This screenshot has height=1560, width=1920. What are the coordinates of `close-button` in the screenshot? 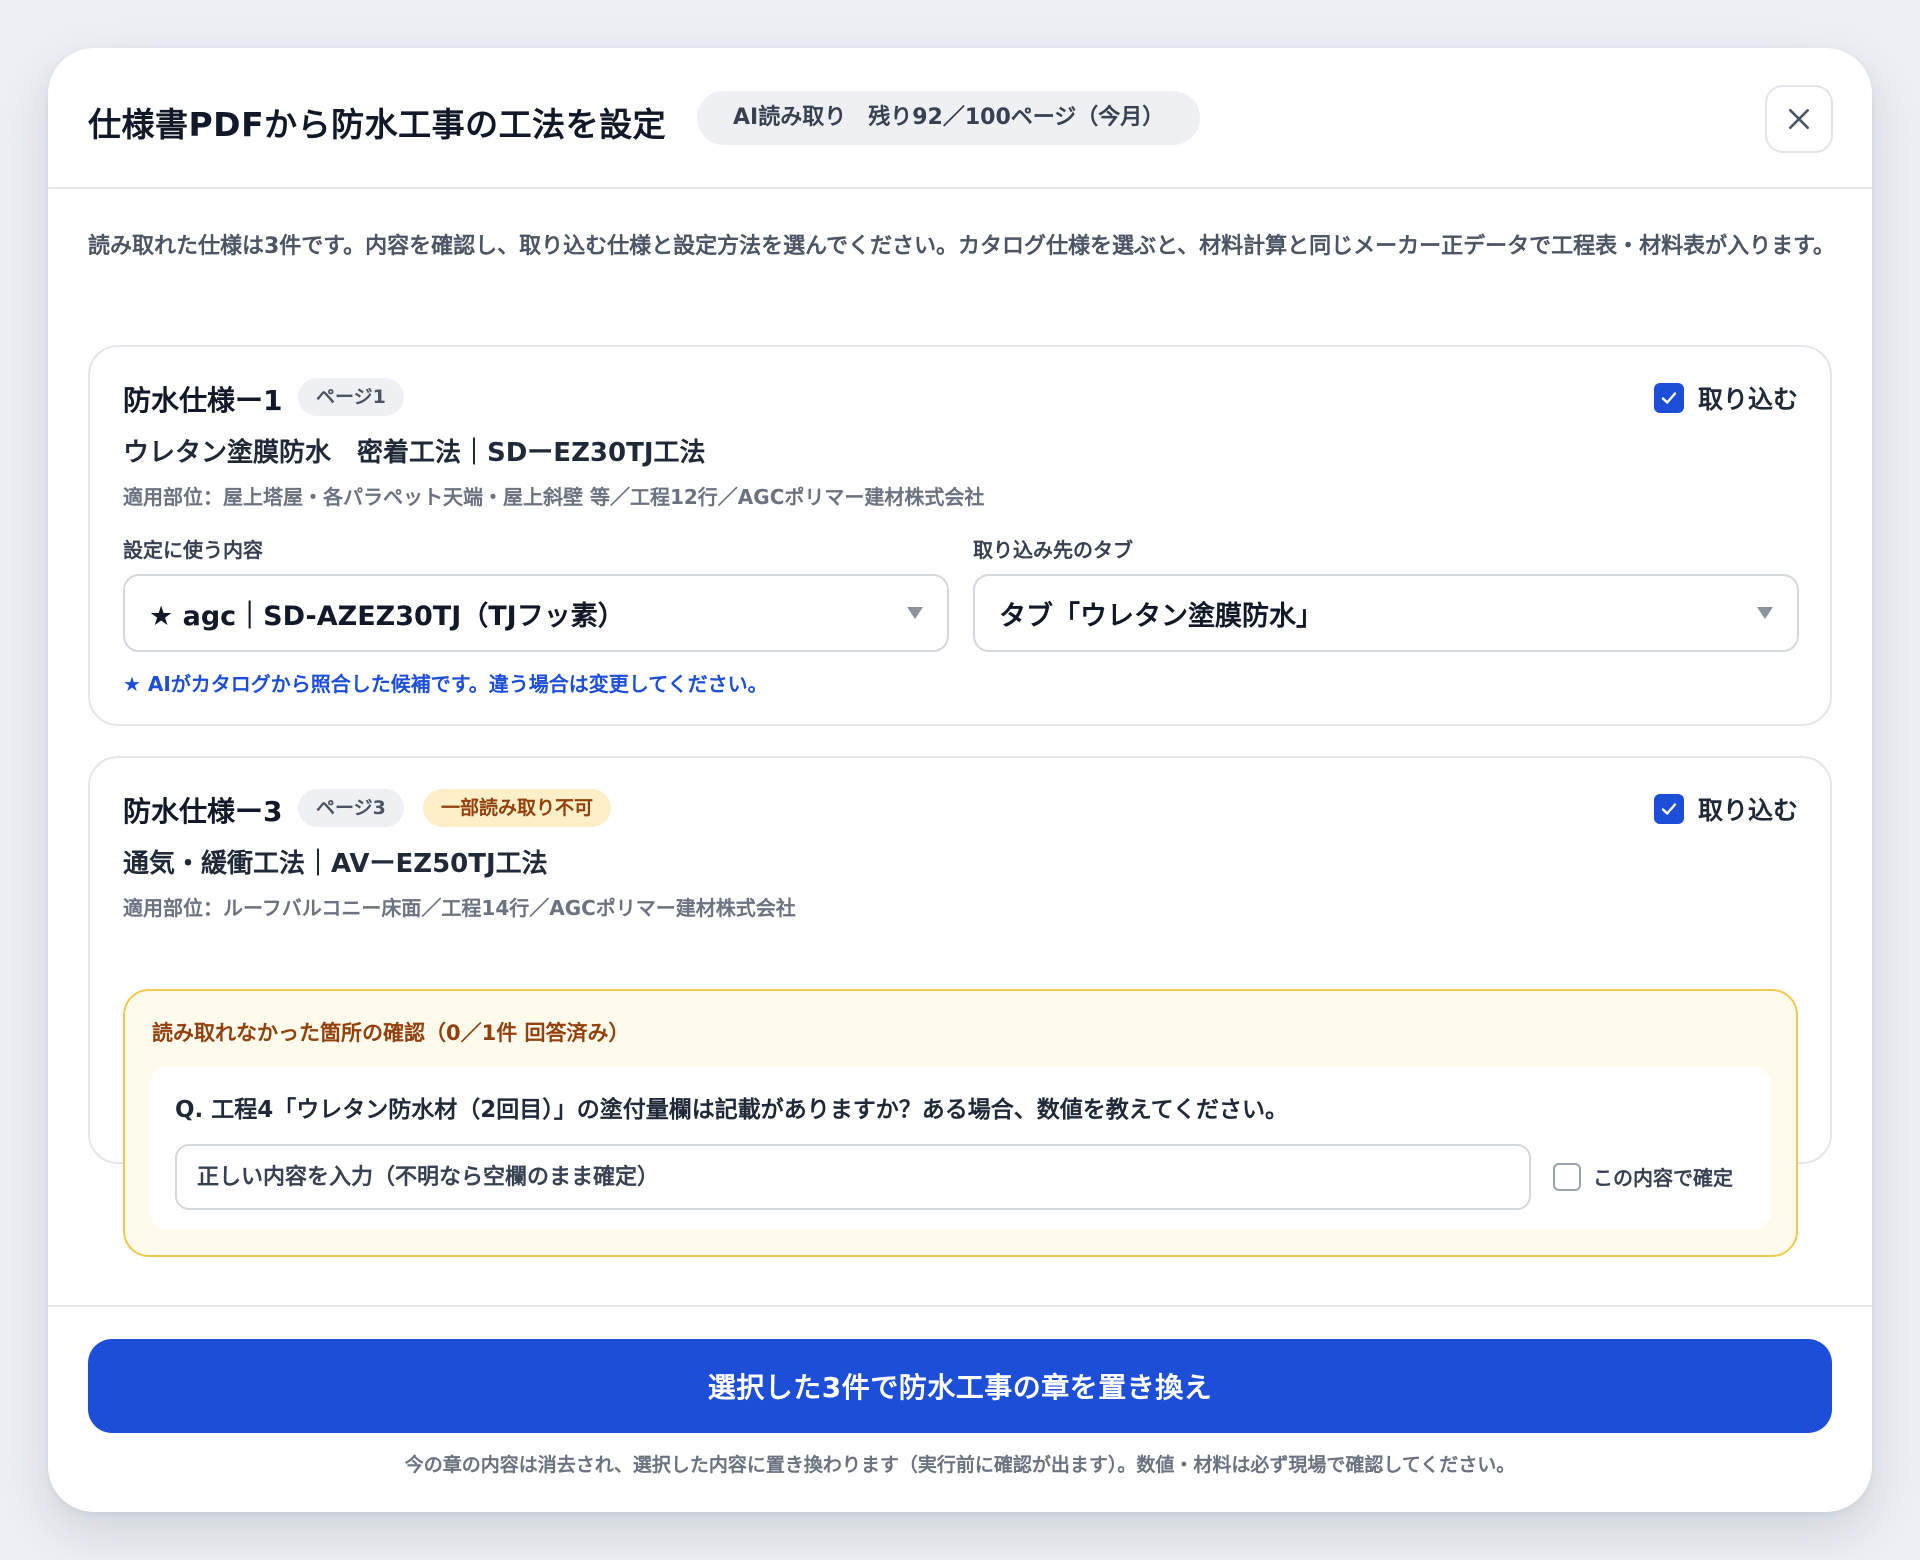 It's located at (1799, 119).